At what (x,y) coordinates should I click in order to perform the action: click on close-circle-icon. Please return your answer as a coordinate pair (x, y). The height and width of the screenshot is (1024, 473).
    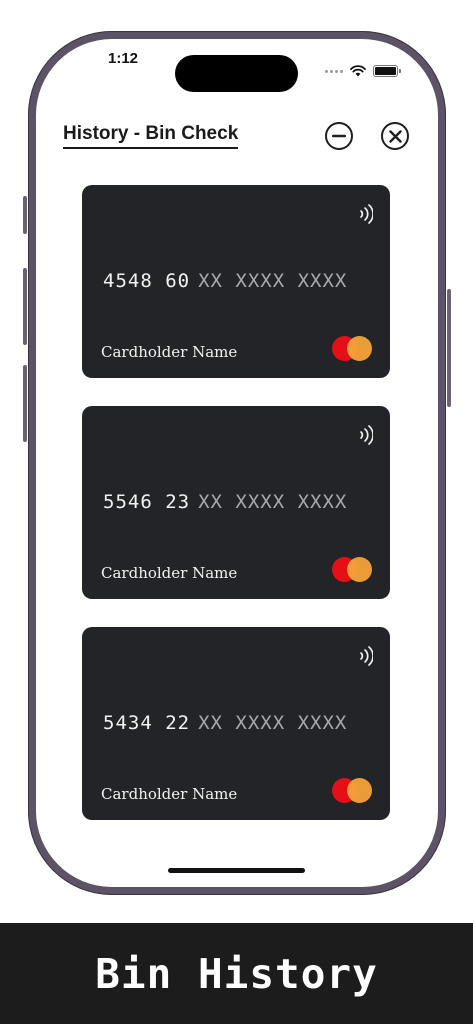
    Looking at the image, I should click on (395, 136).